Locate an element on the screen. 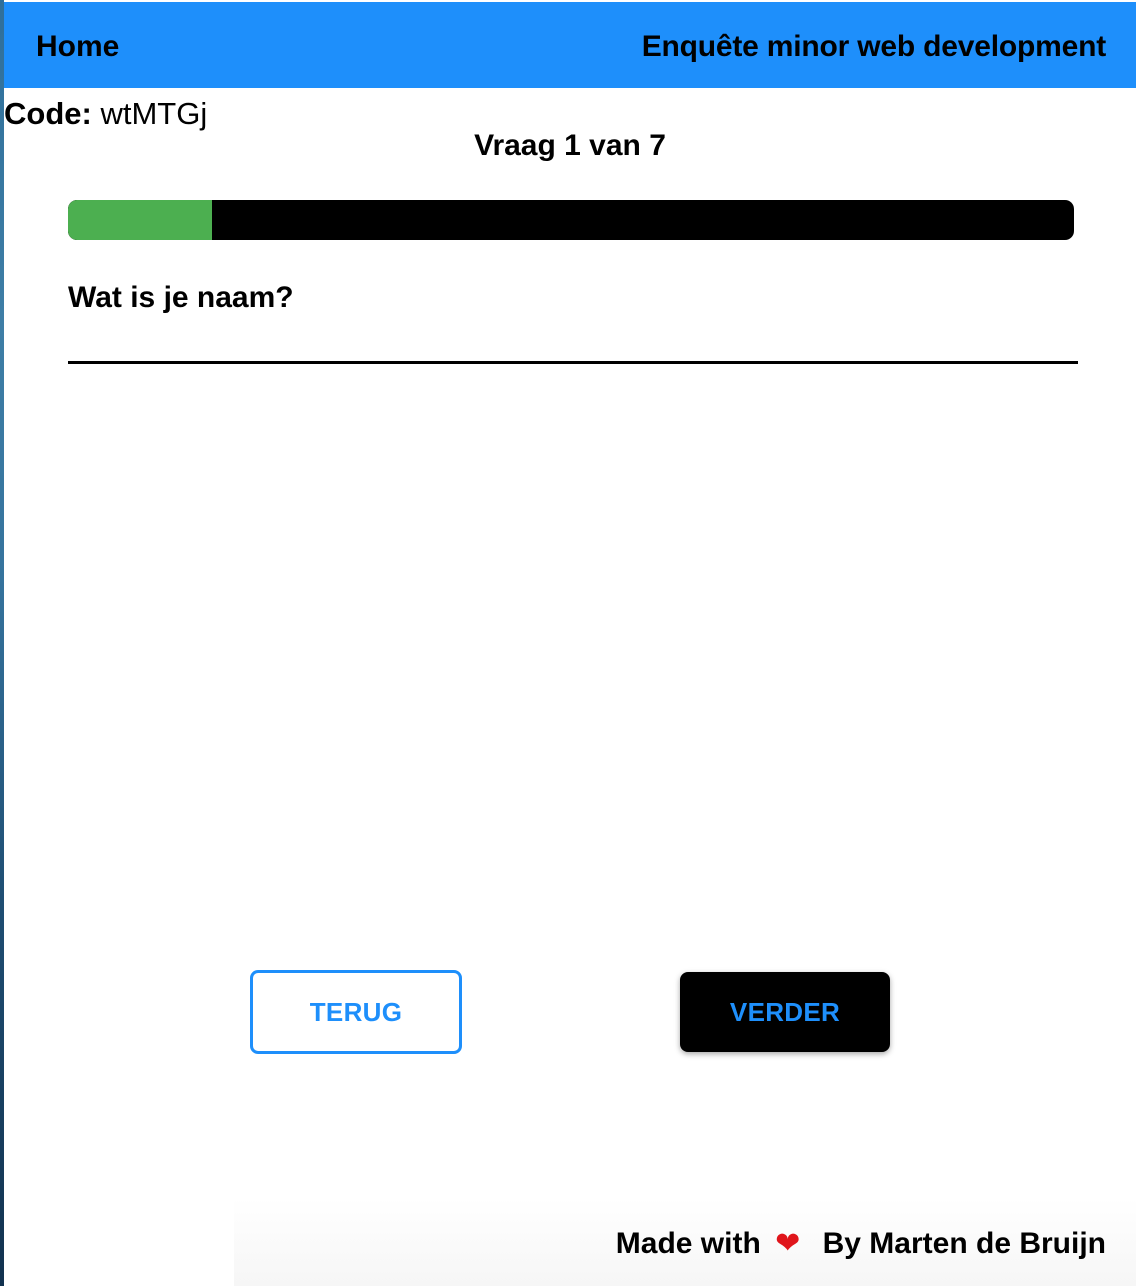 The height and width of the screenshot is (1286, 1136). name-answer-input is located at coordinates (573, 342).